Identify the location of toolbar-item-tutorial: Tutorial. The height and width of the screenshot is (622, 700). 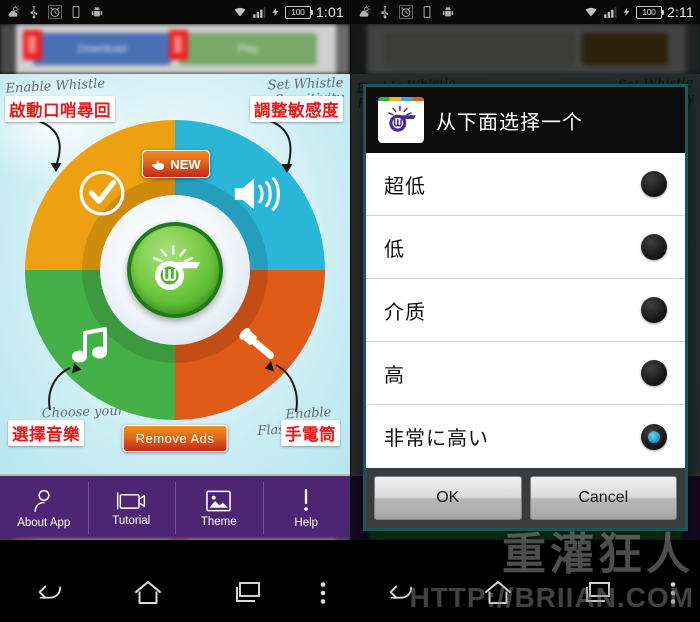
(131, 508).